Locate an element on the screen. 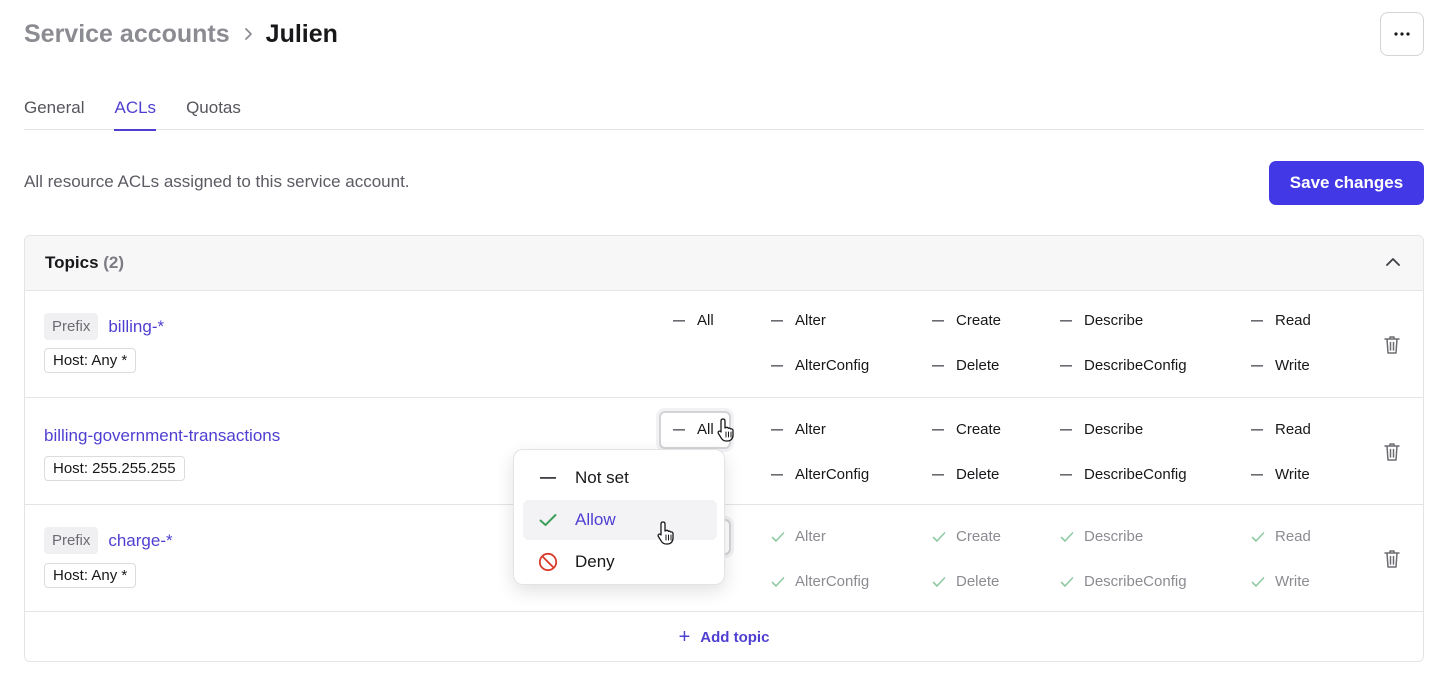  add-topic-button: + Add topic is located at coordinates (724, 636).